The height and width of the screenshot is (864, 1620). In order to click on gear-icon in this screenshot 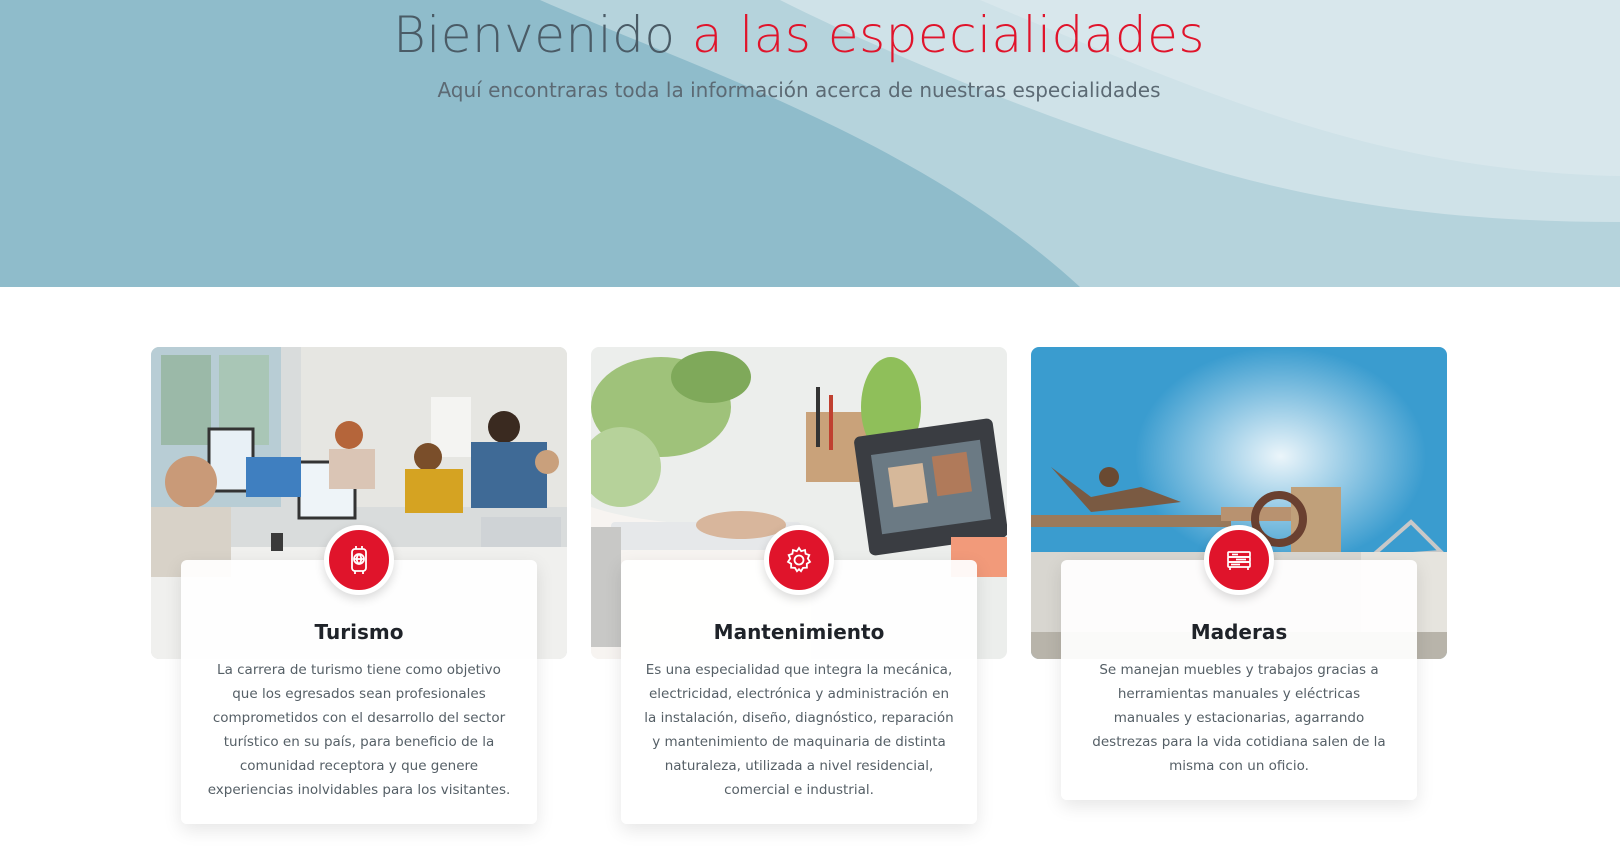, I will do `click(799, 560)`.